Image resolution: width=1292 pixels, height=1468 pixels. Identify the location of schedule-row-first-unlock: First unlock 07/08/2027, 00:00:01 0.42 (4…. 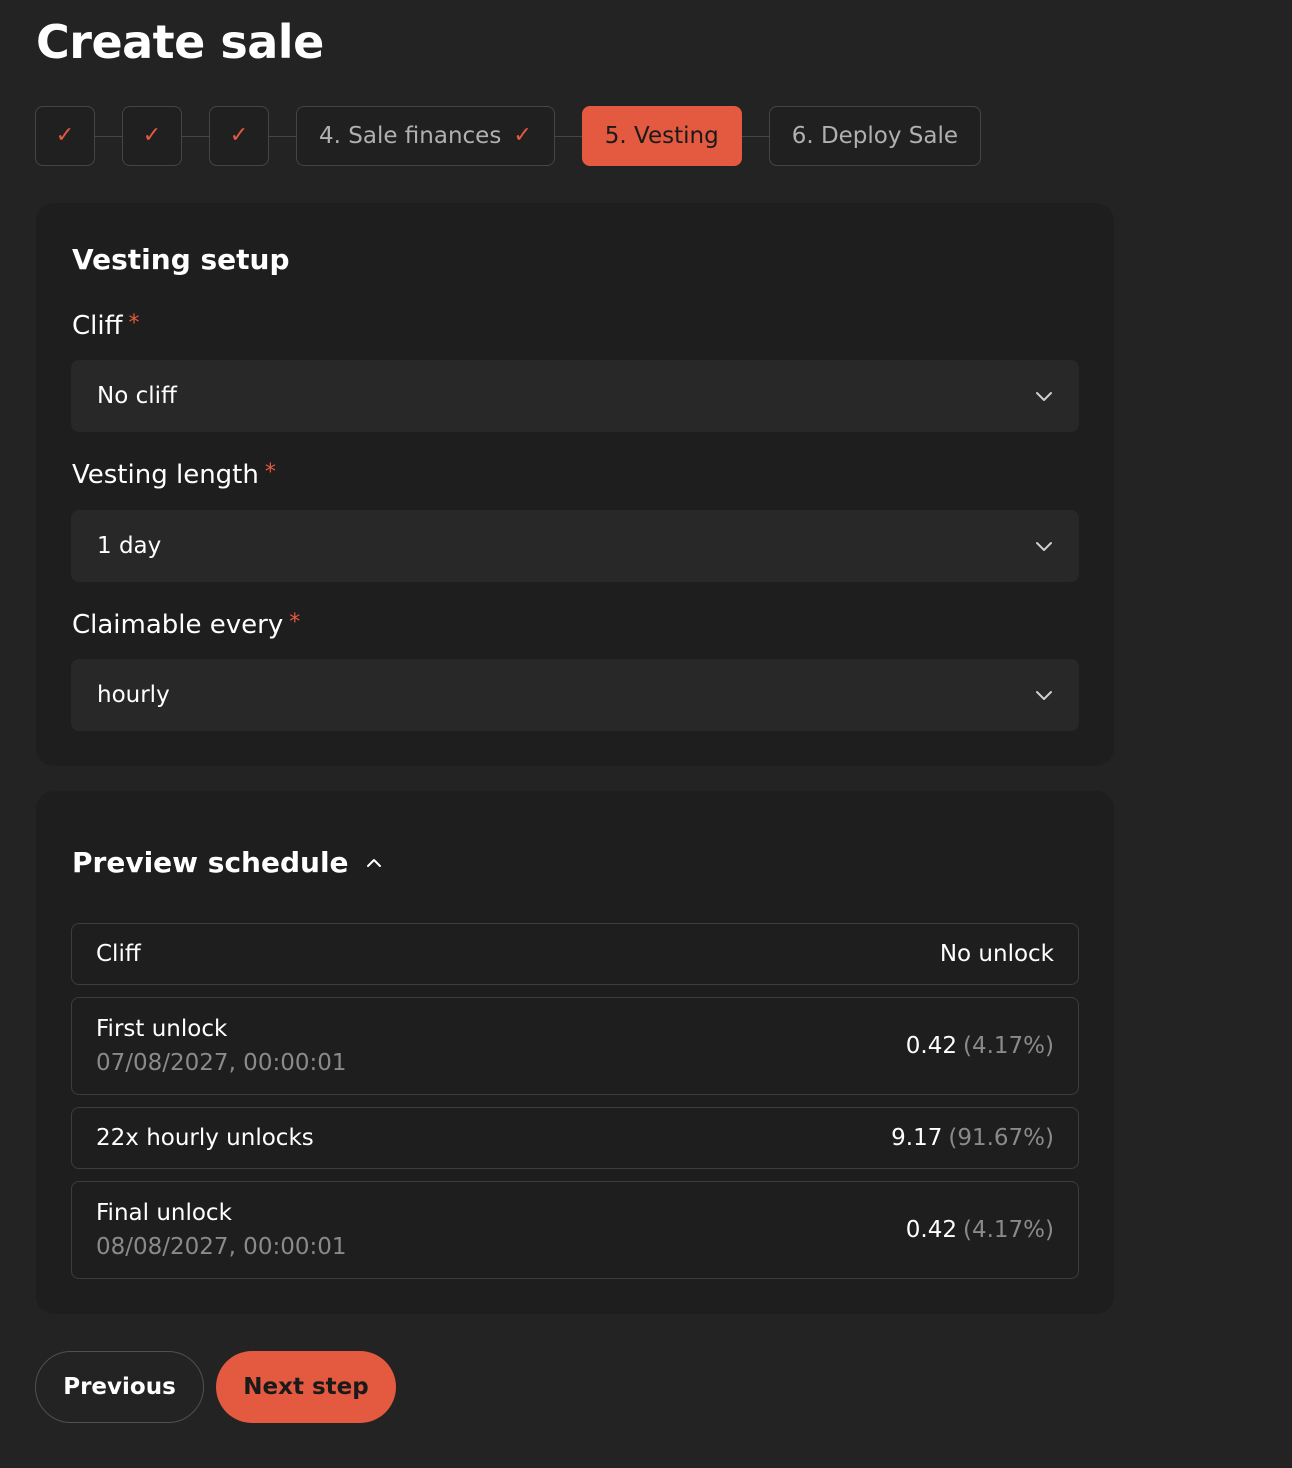
(575, 1046).